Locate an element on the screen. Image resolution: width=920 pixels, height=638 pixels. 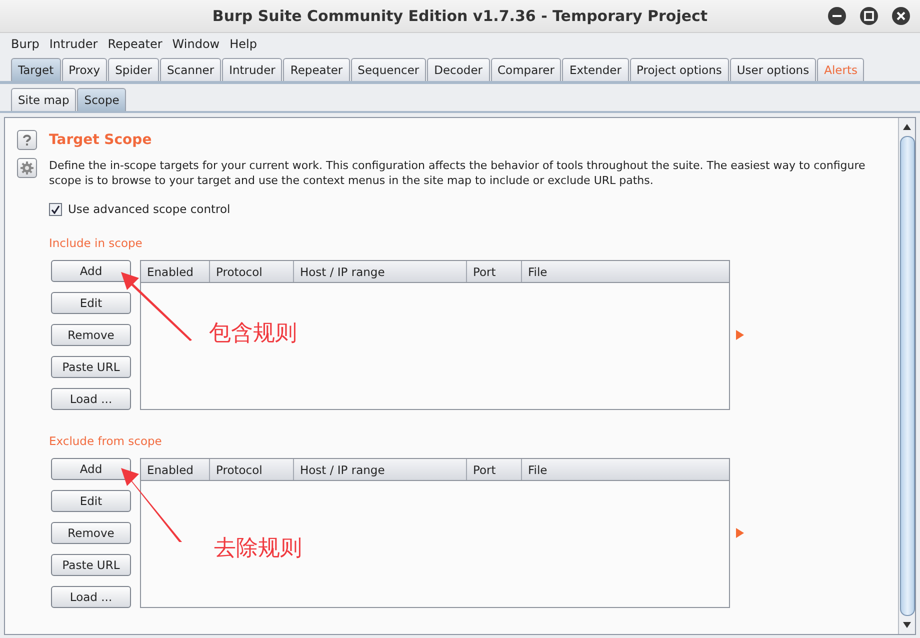
tab: Scanner is located at coordinates (191, 69).